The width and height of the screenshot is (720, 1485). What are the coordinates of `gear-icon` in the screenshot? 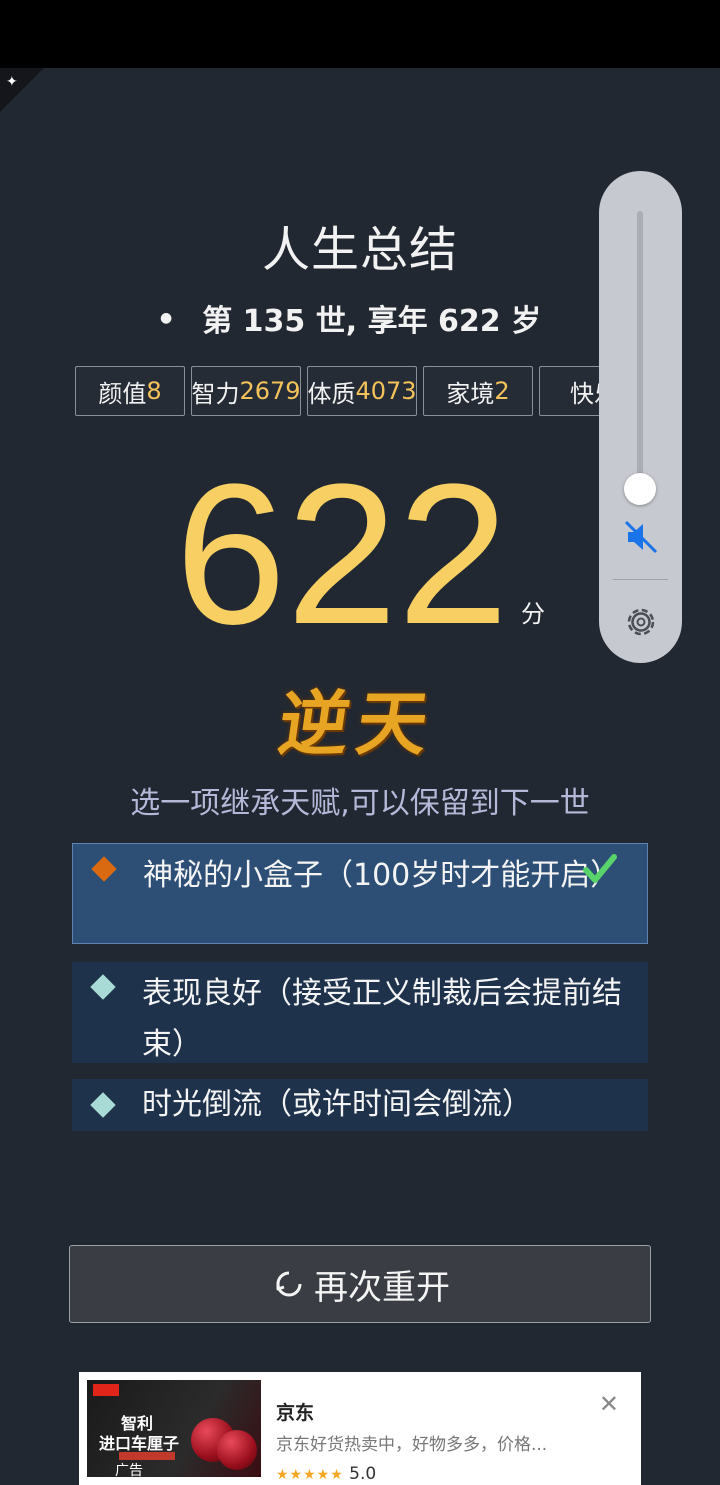 It's located at (641, 622).